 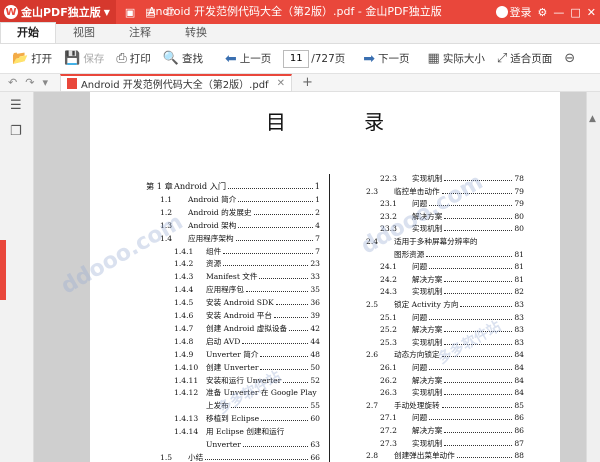 I want to click on toc-entry: 1.3 Android 架构 4, so click(x=240, y=226).